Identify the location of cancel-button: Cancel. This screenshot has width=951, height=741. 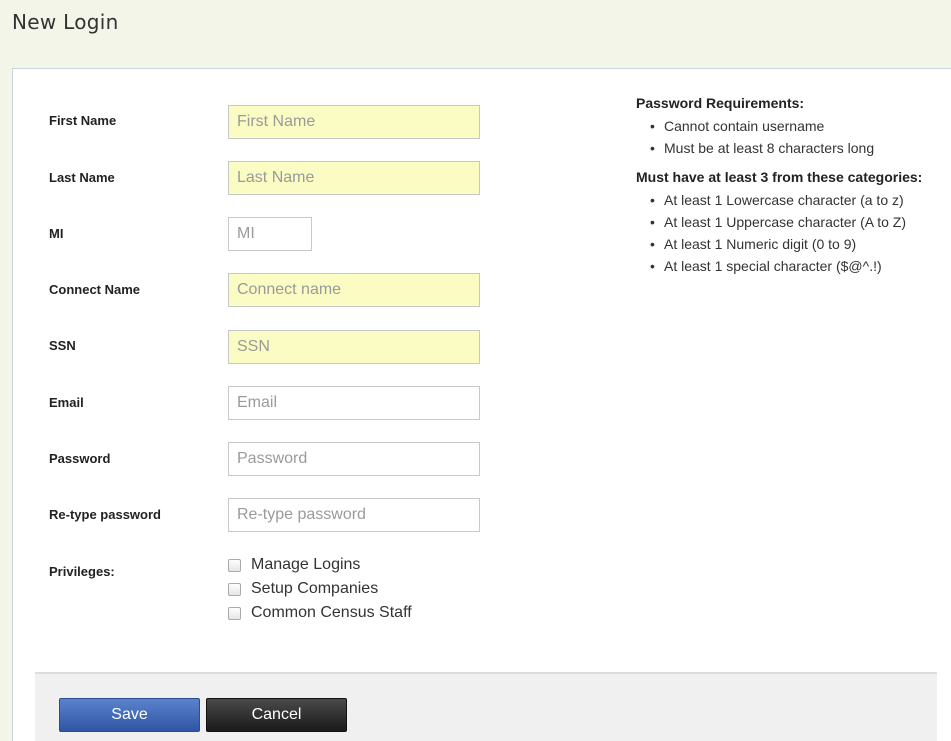
(276, 715).